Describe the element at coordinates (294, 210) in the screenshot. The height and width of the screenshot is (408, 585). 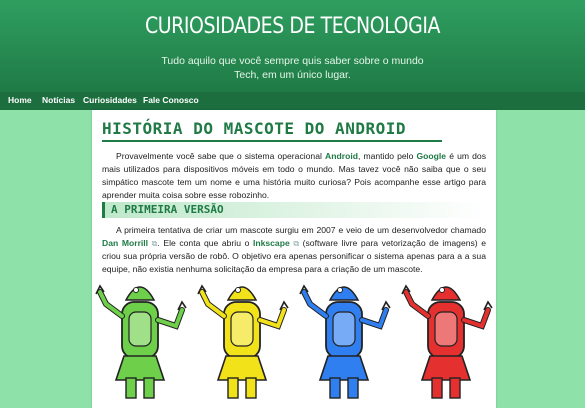
I see `section-heading: A primeira versão` at that location.